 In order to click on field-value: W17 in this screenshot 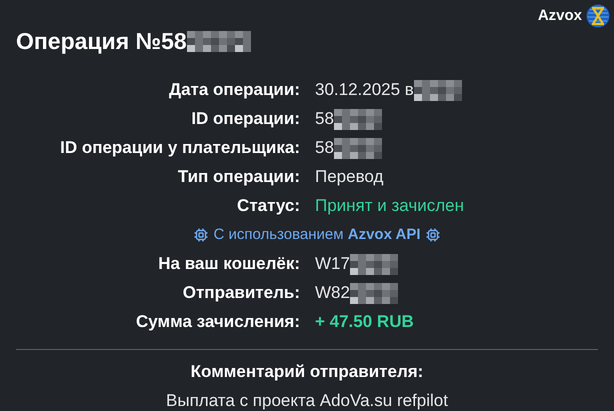, I will do `click(332, 264)`.